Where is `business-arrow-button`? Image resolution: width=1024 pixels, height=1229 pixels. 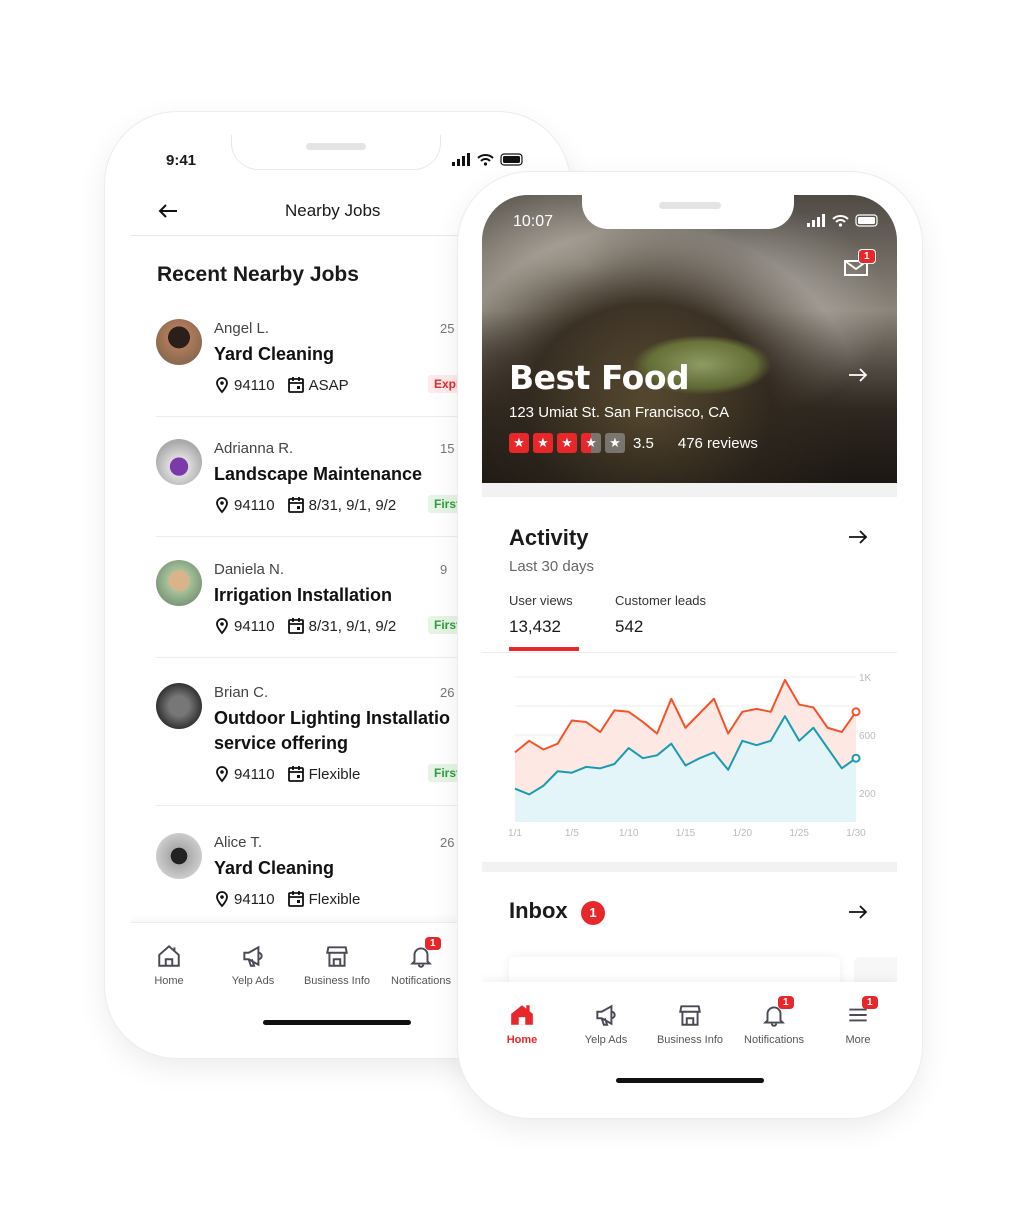
business-arrow-button is located at coordinates (858, 377).